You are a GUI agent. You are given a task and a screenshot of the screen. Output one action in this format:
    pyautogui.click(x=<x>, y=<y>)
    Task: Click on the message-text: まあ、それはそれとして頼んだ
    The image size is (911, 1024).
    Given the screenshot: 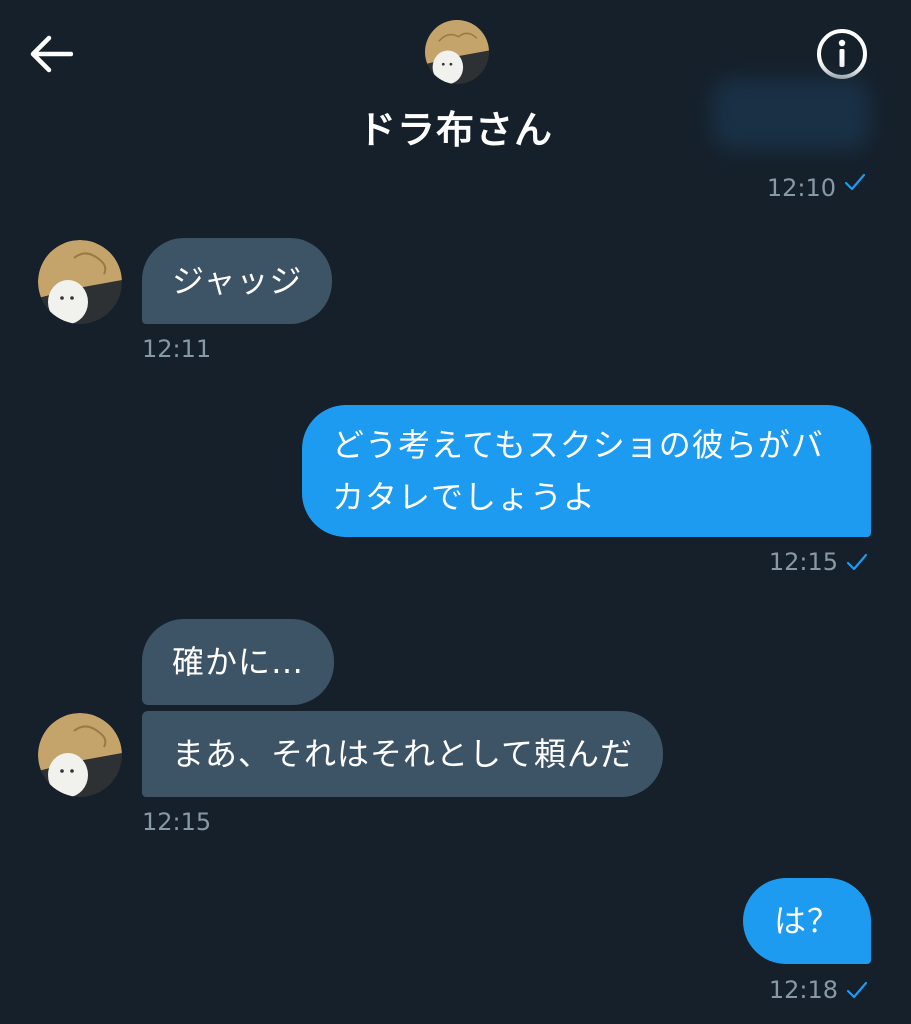 What is the action you would take?
    pyautogui.click(x=403, y=754)
    